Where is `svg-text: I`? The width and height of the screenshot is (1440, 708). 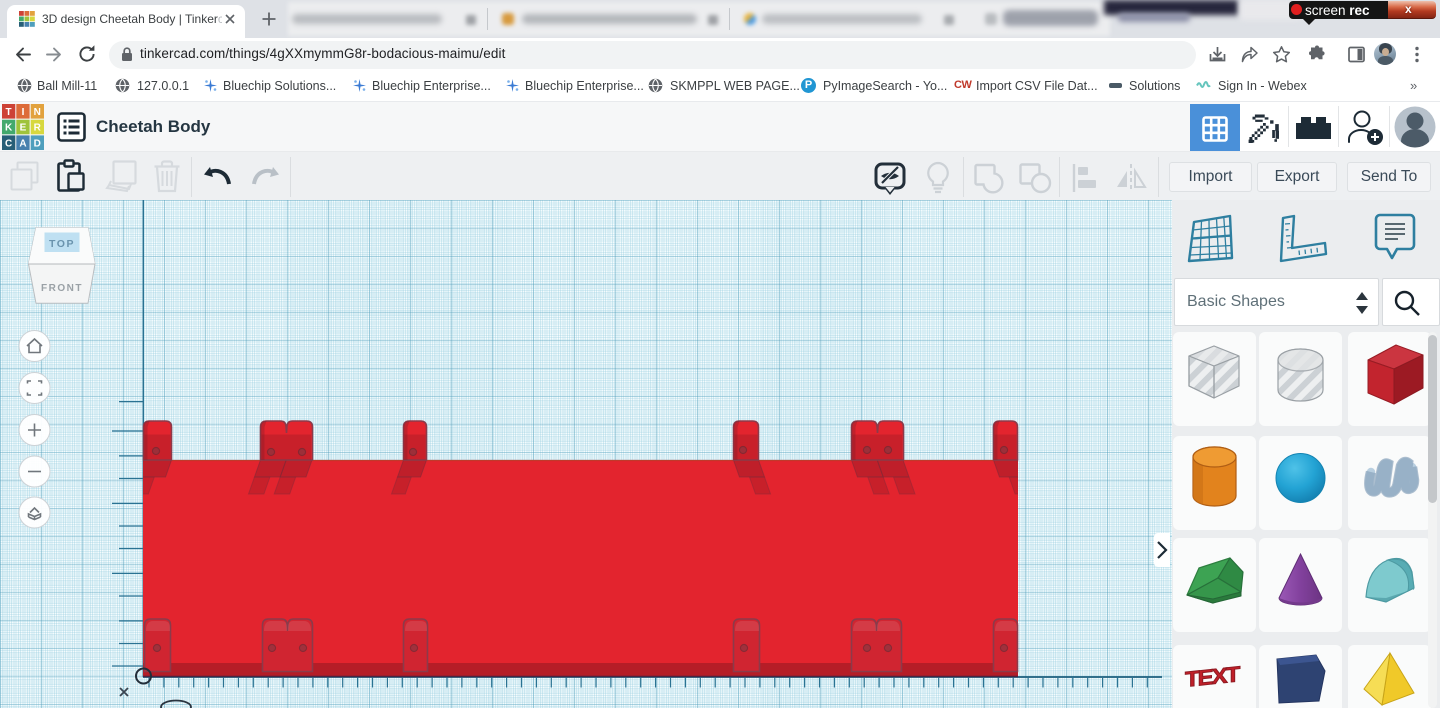 svg-text: I is located at coordinates (23, 112).